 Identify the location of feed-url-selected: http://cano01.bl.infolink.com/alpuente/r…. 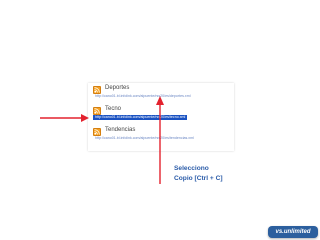
(140, 117).